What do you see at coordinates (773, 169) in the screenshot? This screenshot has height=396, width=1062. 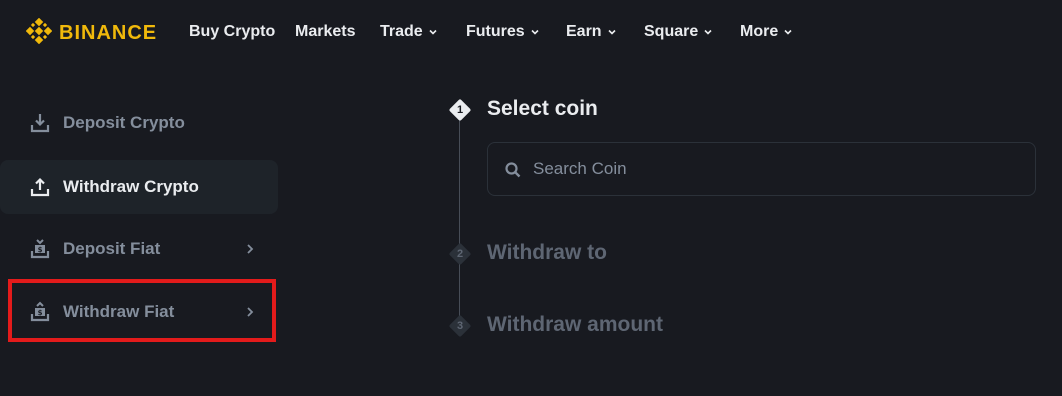 I see `search-coin-input` at bounding box center [773, 169].